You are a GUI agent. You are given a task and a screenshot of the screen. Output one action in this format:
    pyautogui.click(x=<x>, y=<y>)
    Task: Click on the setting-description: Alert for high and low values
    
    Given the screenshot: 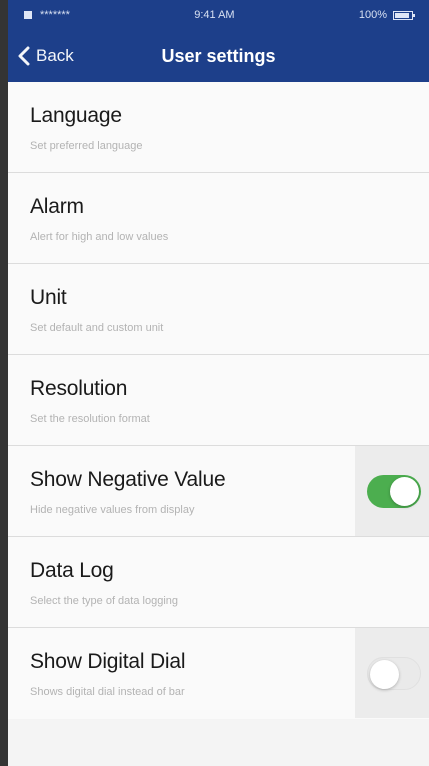 What is the action you would take?
    pyautogui.click(x=99, y=237)
    